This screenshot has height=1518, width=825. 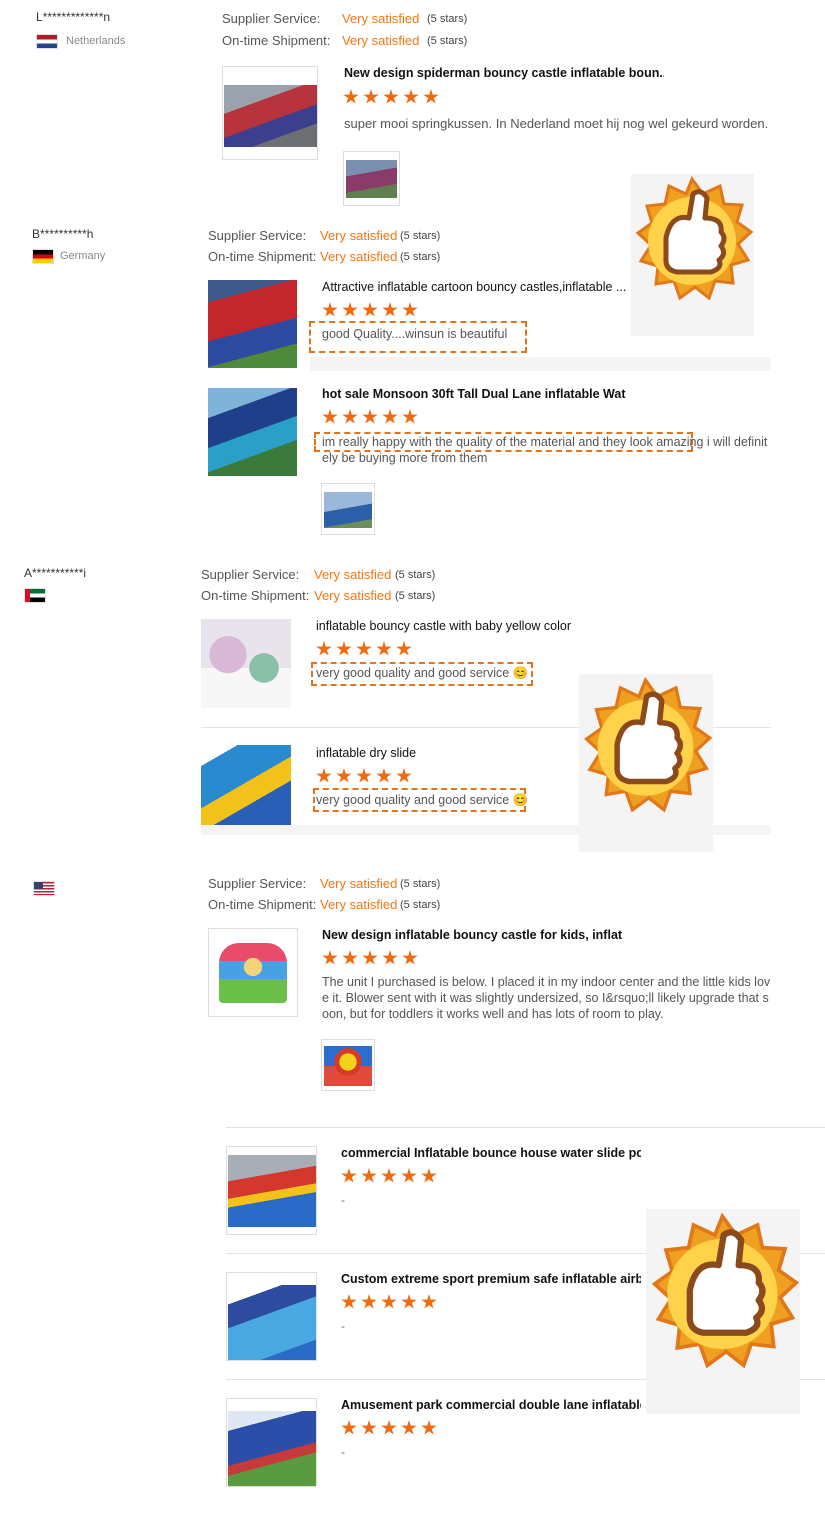 I want to click on product-title: inflatable dry slide, so click(x=441, y=753).